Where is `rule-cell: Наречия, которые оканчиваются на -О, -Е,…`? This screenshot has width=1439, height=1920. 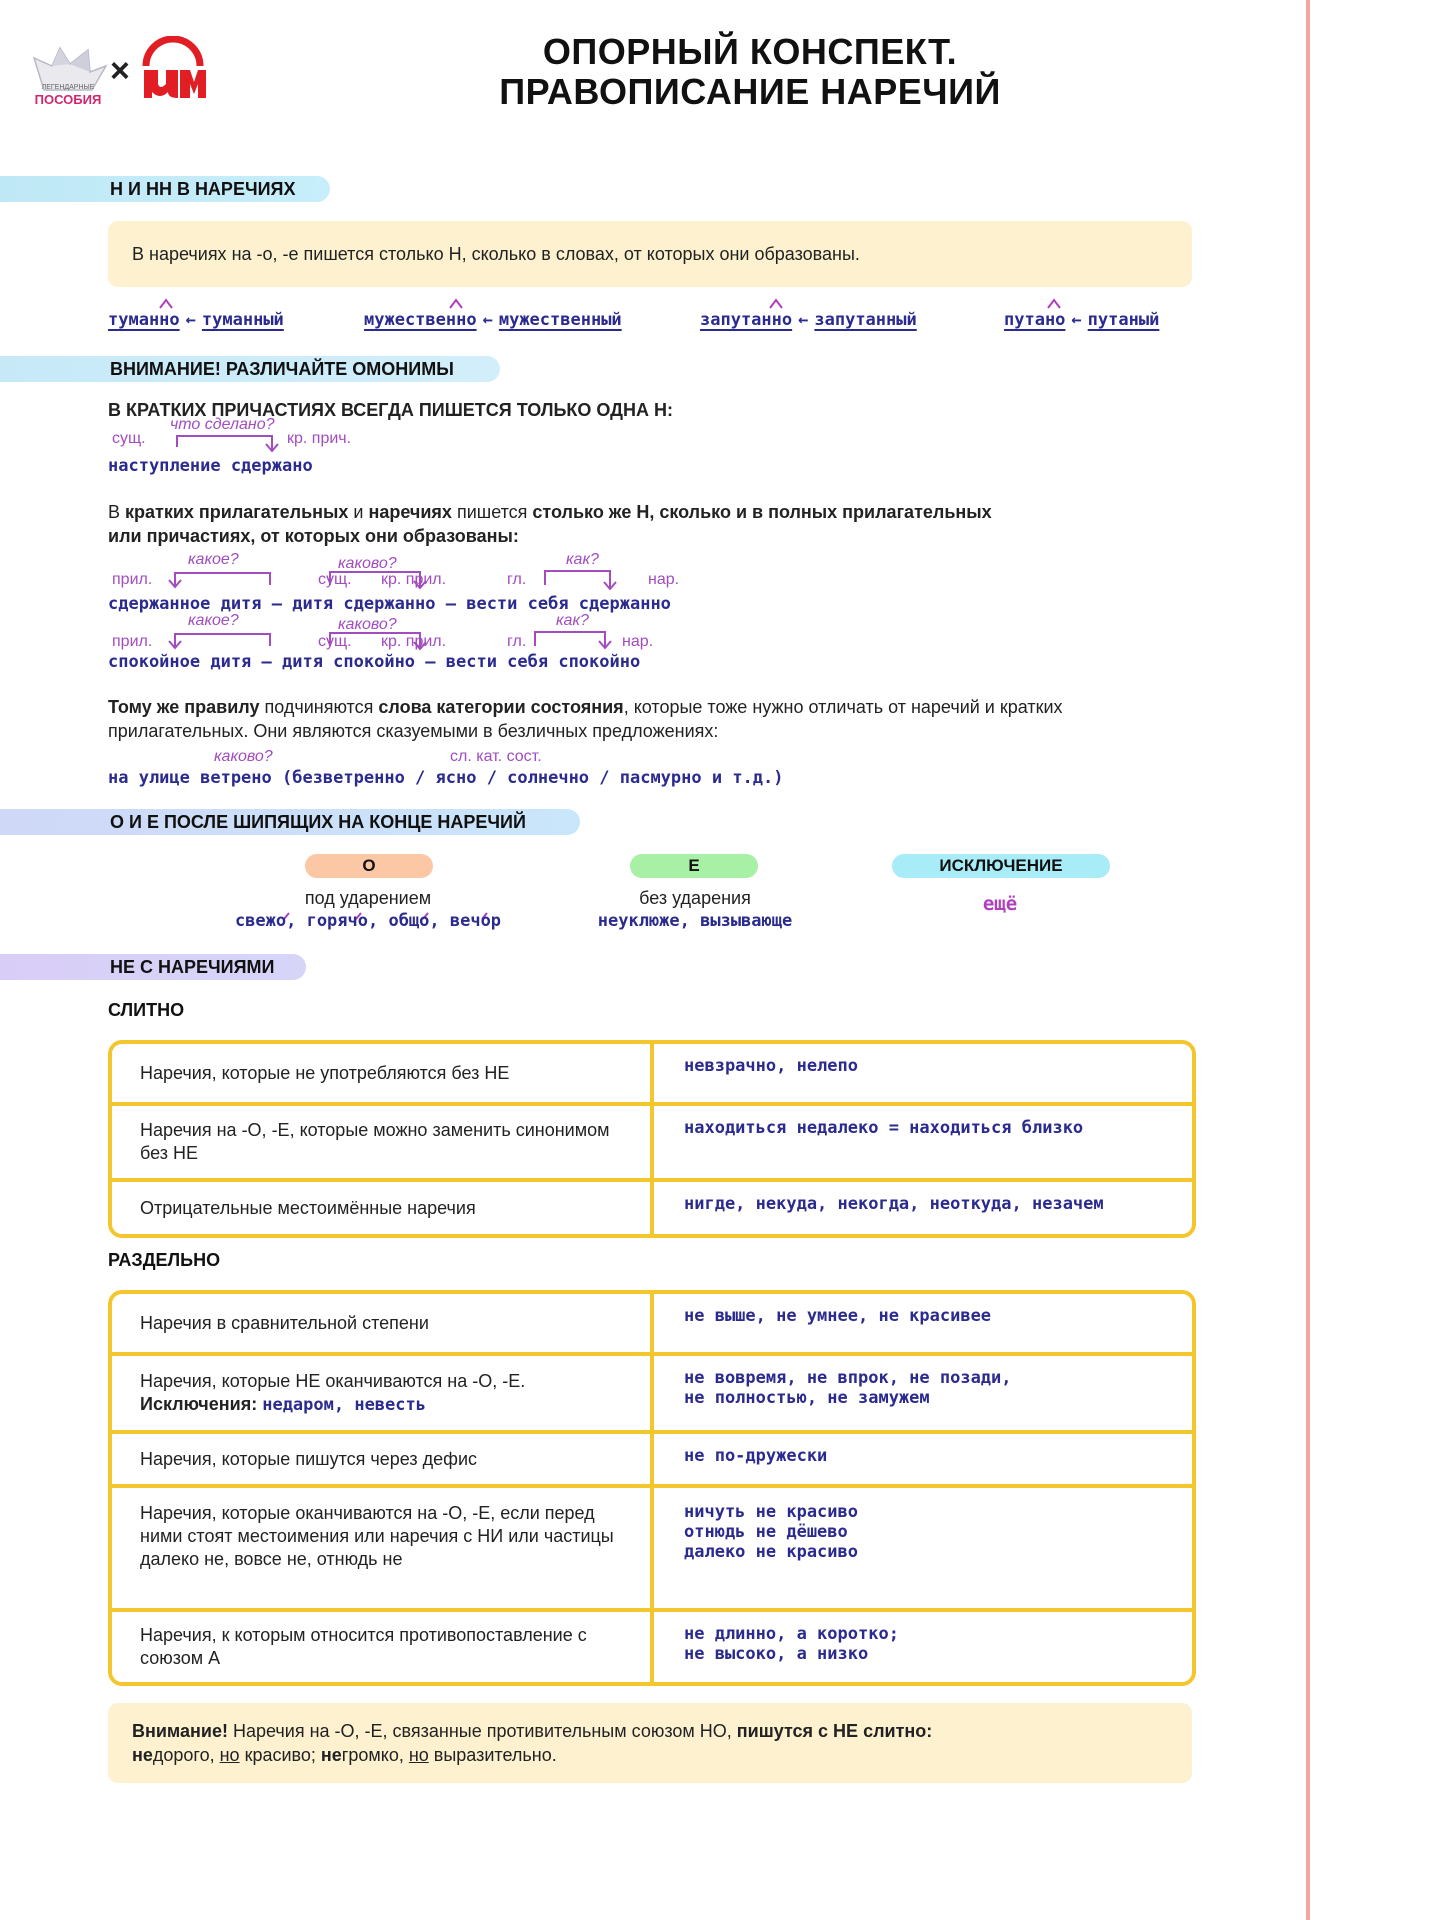 rule-cell: Наречия, которые оканчиваются на -О, -Е,… is located at coordinates (383, 1548).